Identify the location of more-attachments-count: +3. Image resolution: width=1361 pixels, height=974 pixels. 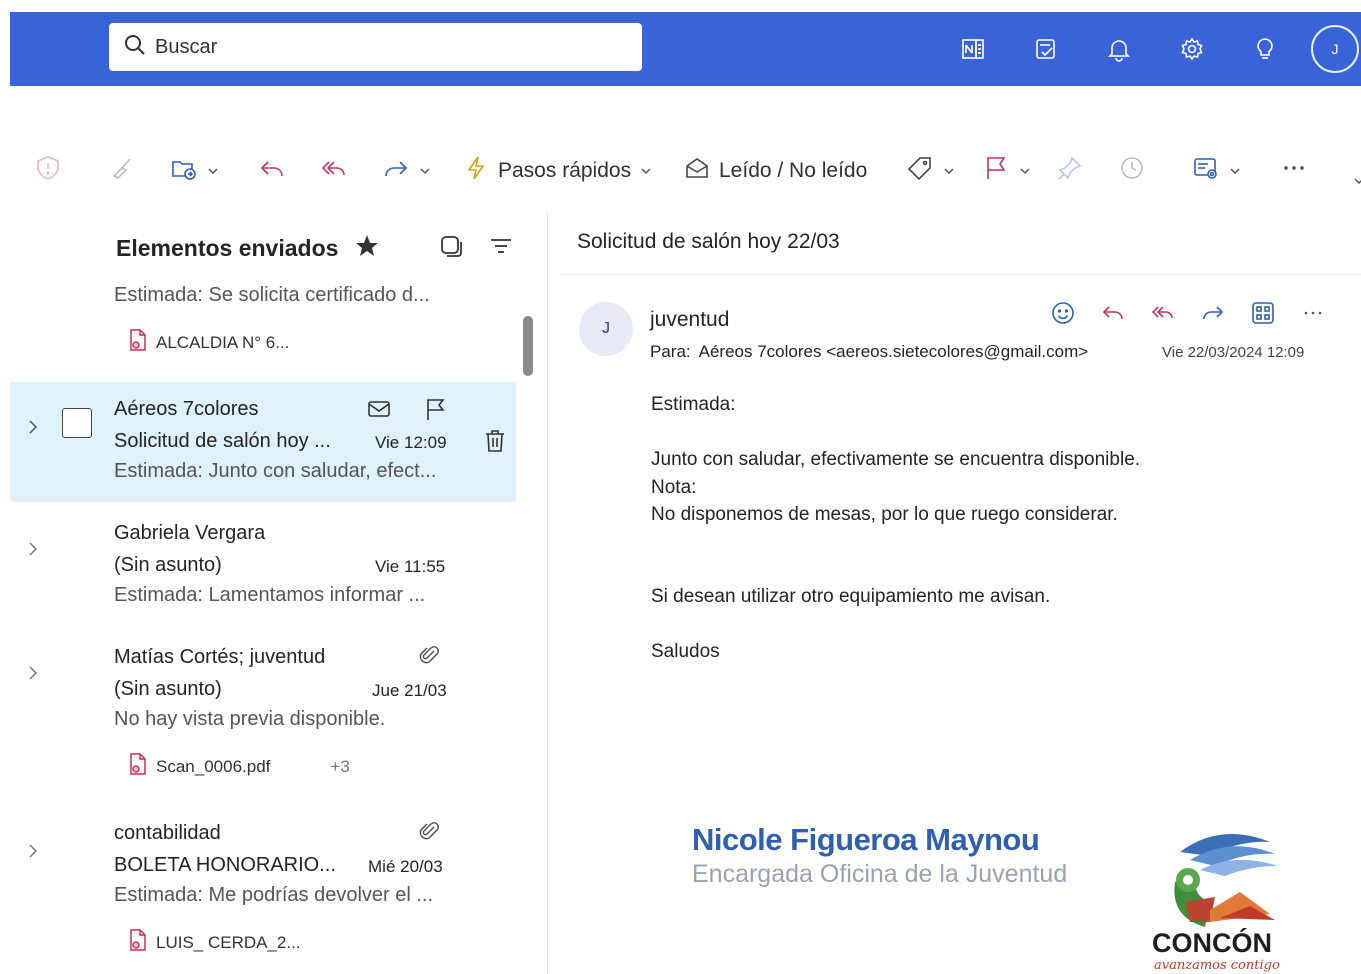
(339, 767).